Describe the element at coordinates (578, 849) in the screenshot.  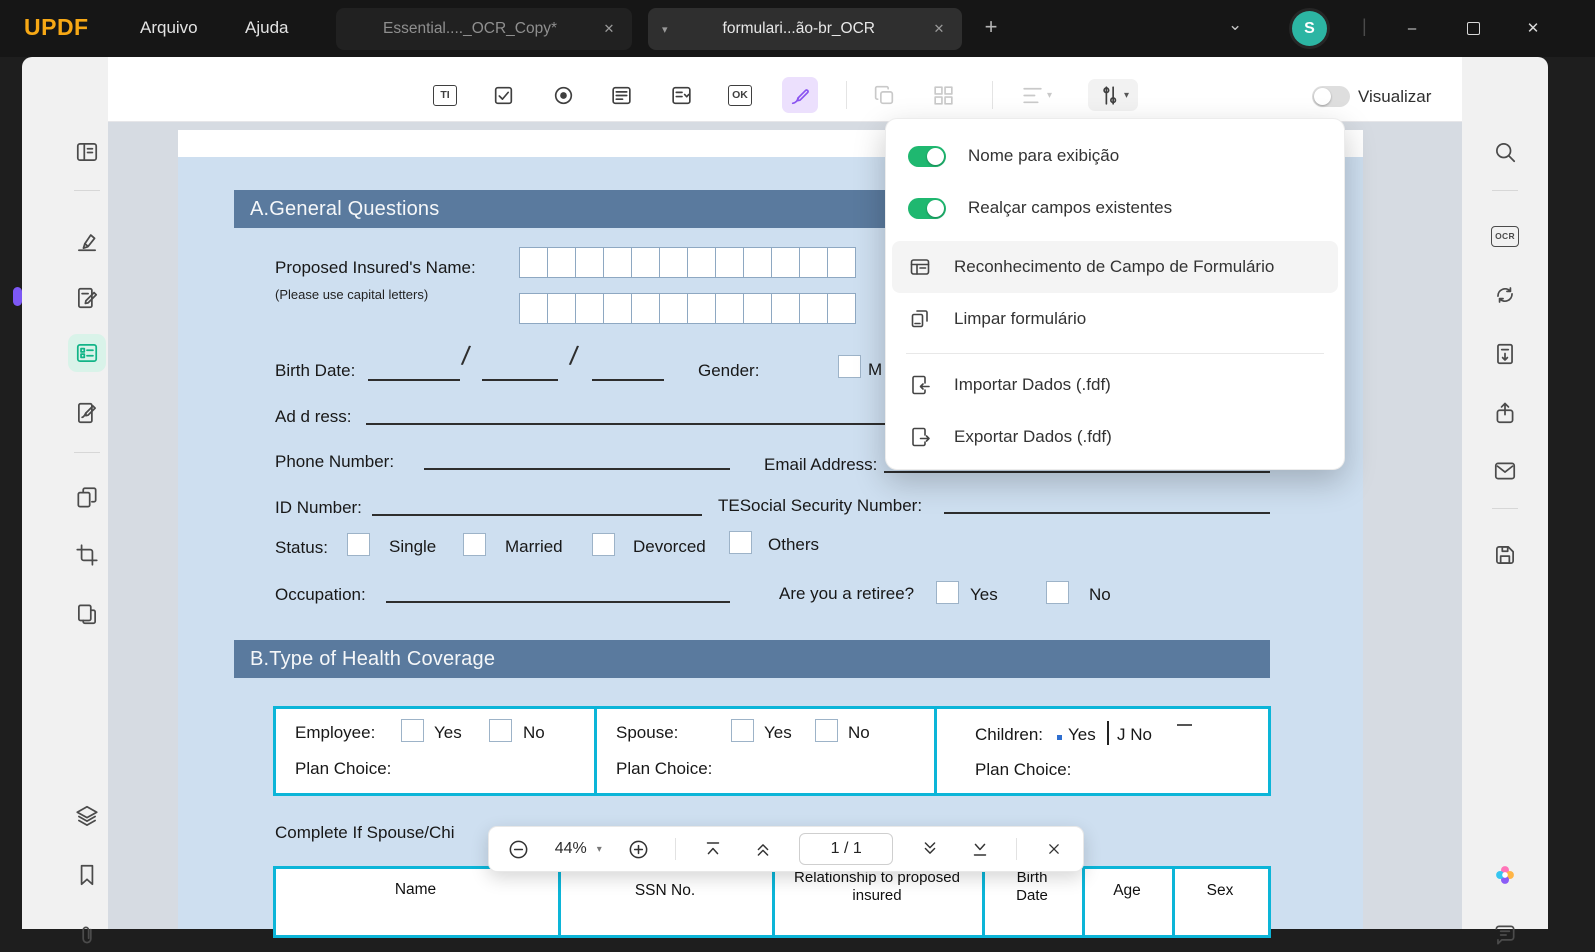
I see `zoom-level-control: 44% ▾` at that location.